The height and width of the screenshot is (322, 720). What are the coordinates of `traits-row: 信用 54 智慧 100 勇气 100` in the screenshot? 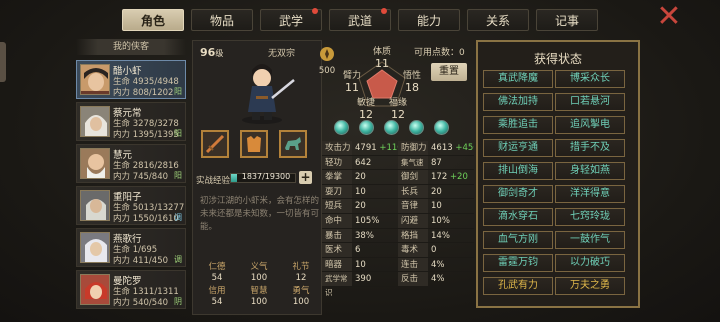 It's located at (259, 298).